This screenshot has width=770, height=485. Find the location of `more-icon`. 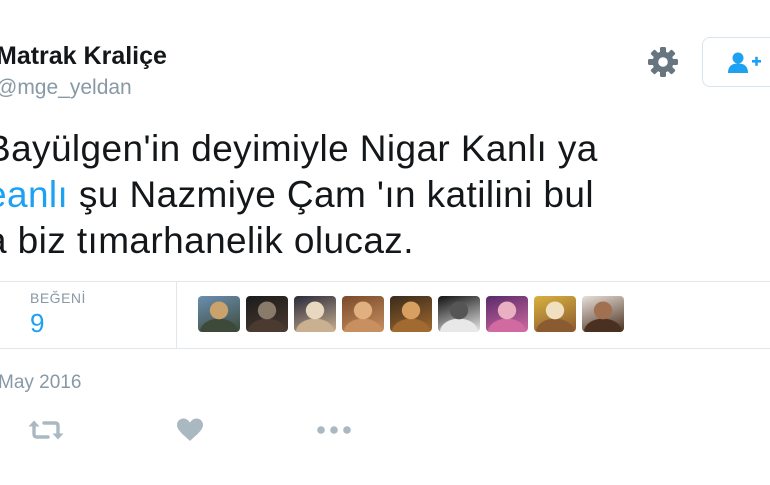

more-icon is located at coordinates (334, 430).